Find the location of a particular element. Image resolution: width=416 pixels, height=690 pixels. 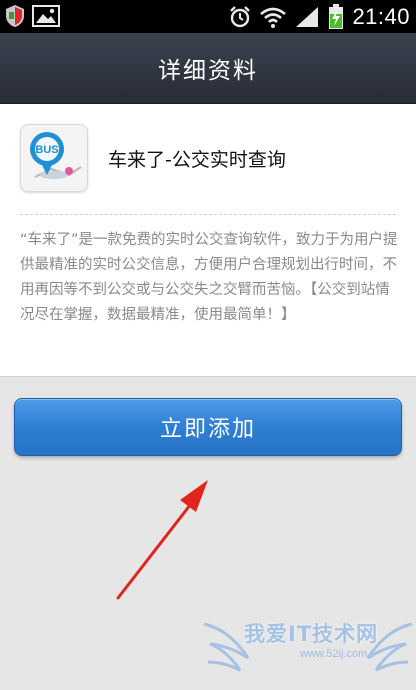

bus-icon-text: BUS is located at coordinates (46, 150).